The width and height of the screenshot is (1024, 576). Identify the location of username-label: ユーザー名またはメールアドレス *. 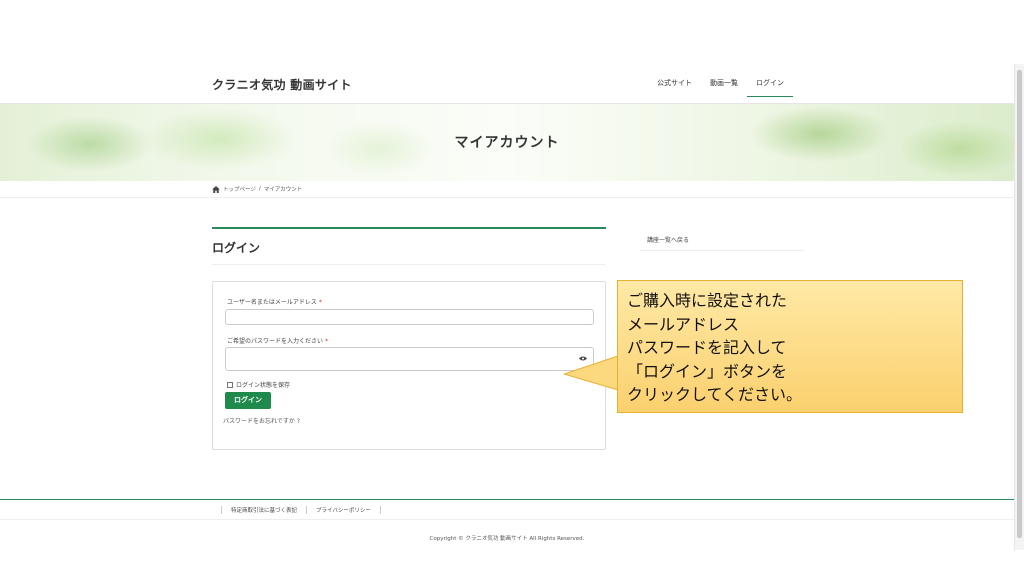
(274, 301).